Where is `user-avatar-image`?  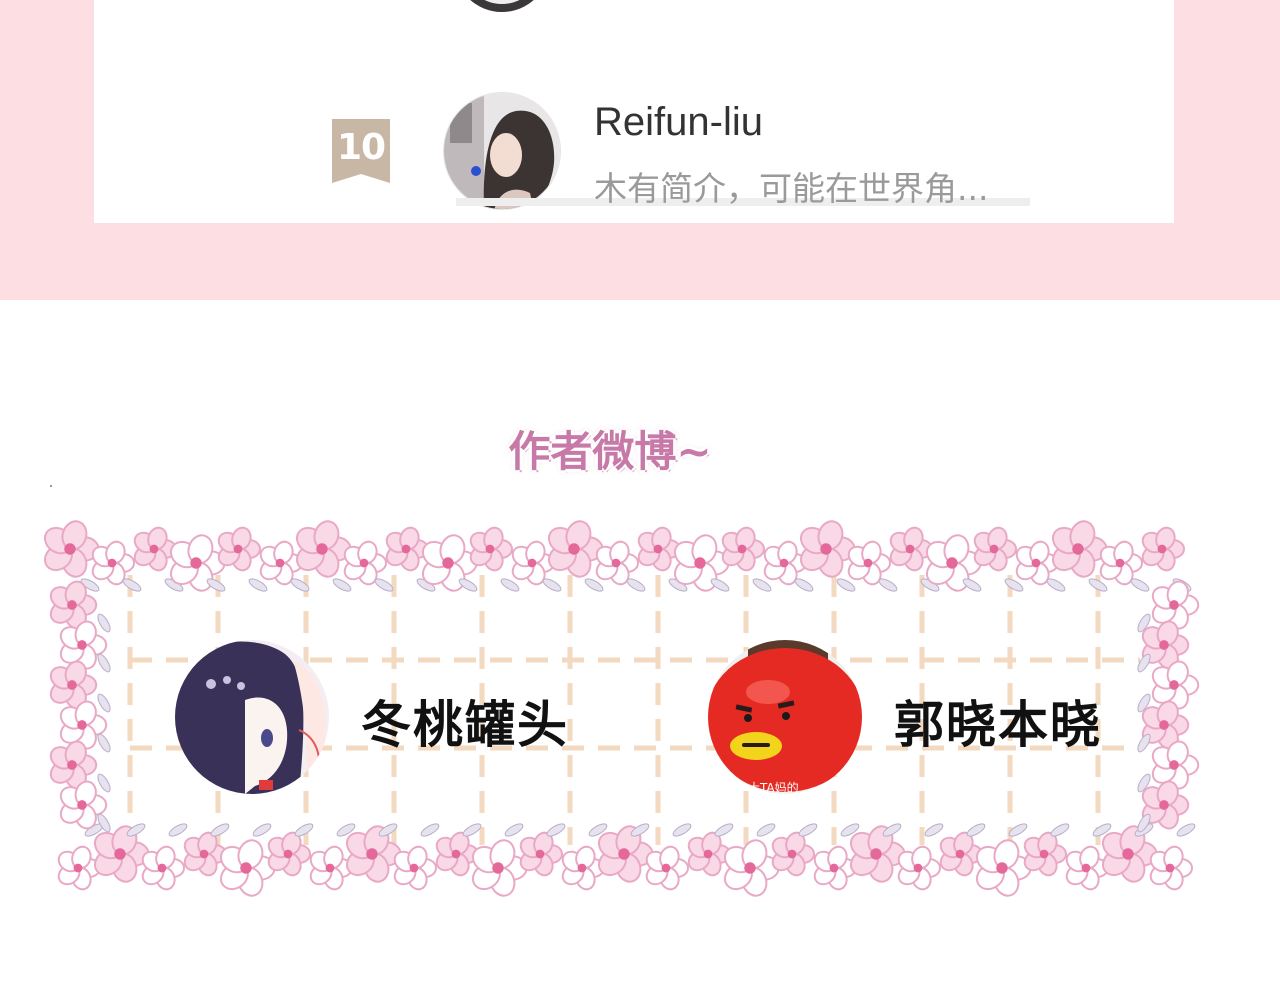
user-avatar-image is located at coordinates (502, 151).